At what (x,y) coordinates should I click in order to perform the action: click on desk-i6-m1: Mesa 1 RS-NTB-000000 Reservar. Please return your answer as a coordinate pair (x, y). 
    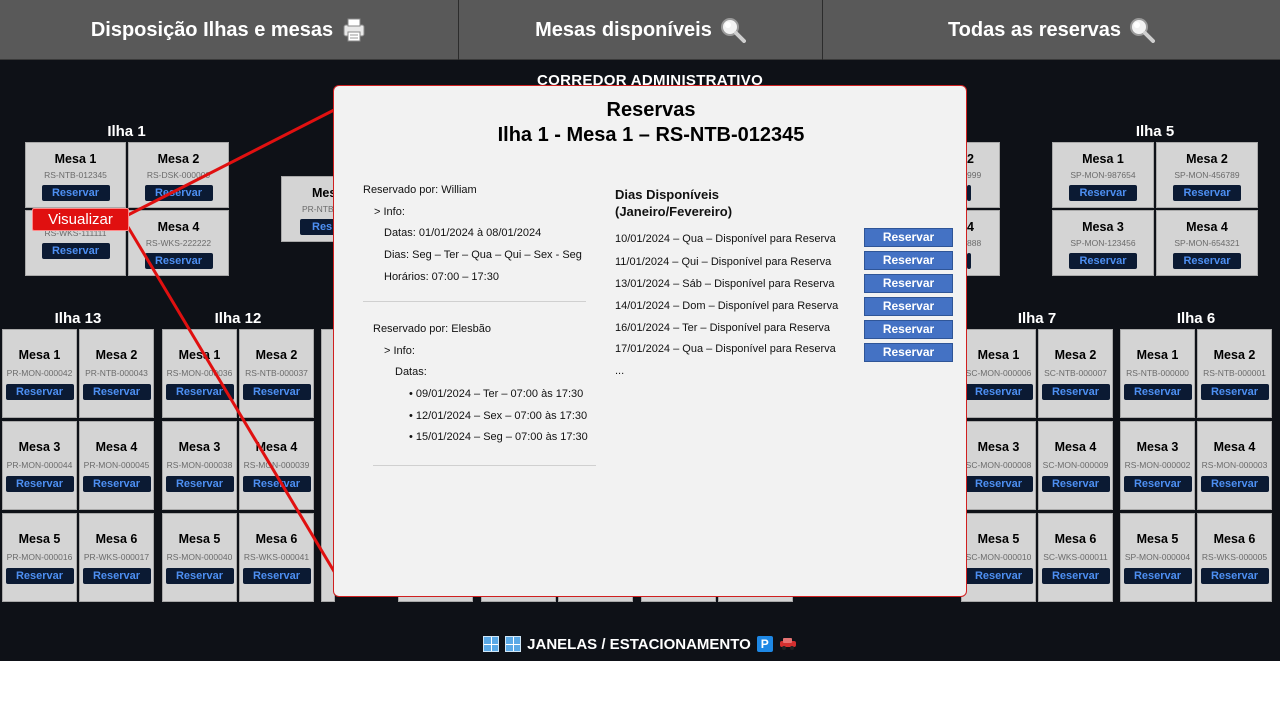
    Looking at the image, I should click on (1157, 373).